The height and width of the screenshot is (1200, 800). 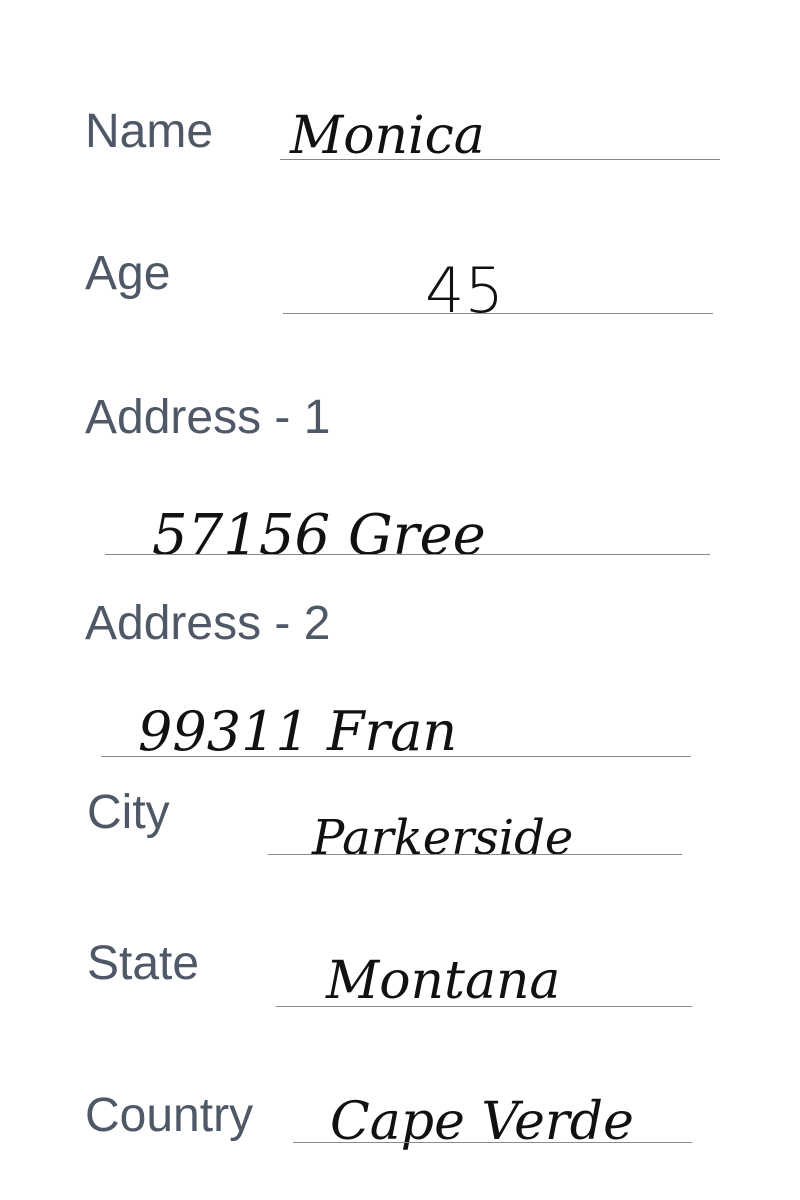 I want to click on address2-label: Address - 2, so click(x=208, y=623).